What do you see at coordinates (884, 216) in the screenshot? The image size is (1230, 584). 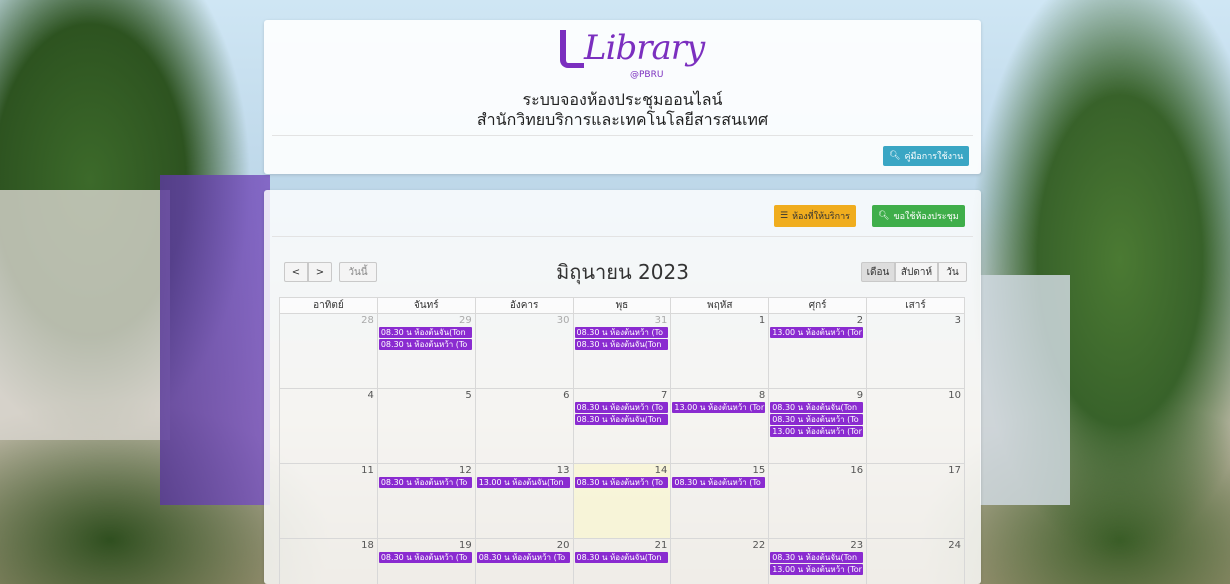 I see `search-icon: 🔍︎` at bounding box center [884, 216].